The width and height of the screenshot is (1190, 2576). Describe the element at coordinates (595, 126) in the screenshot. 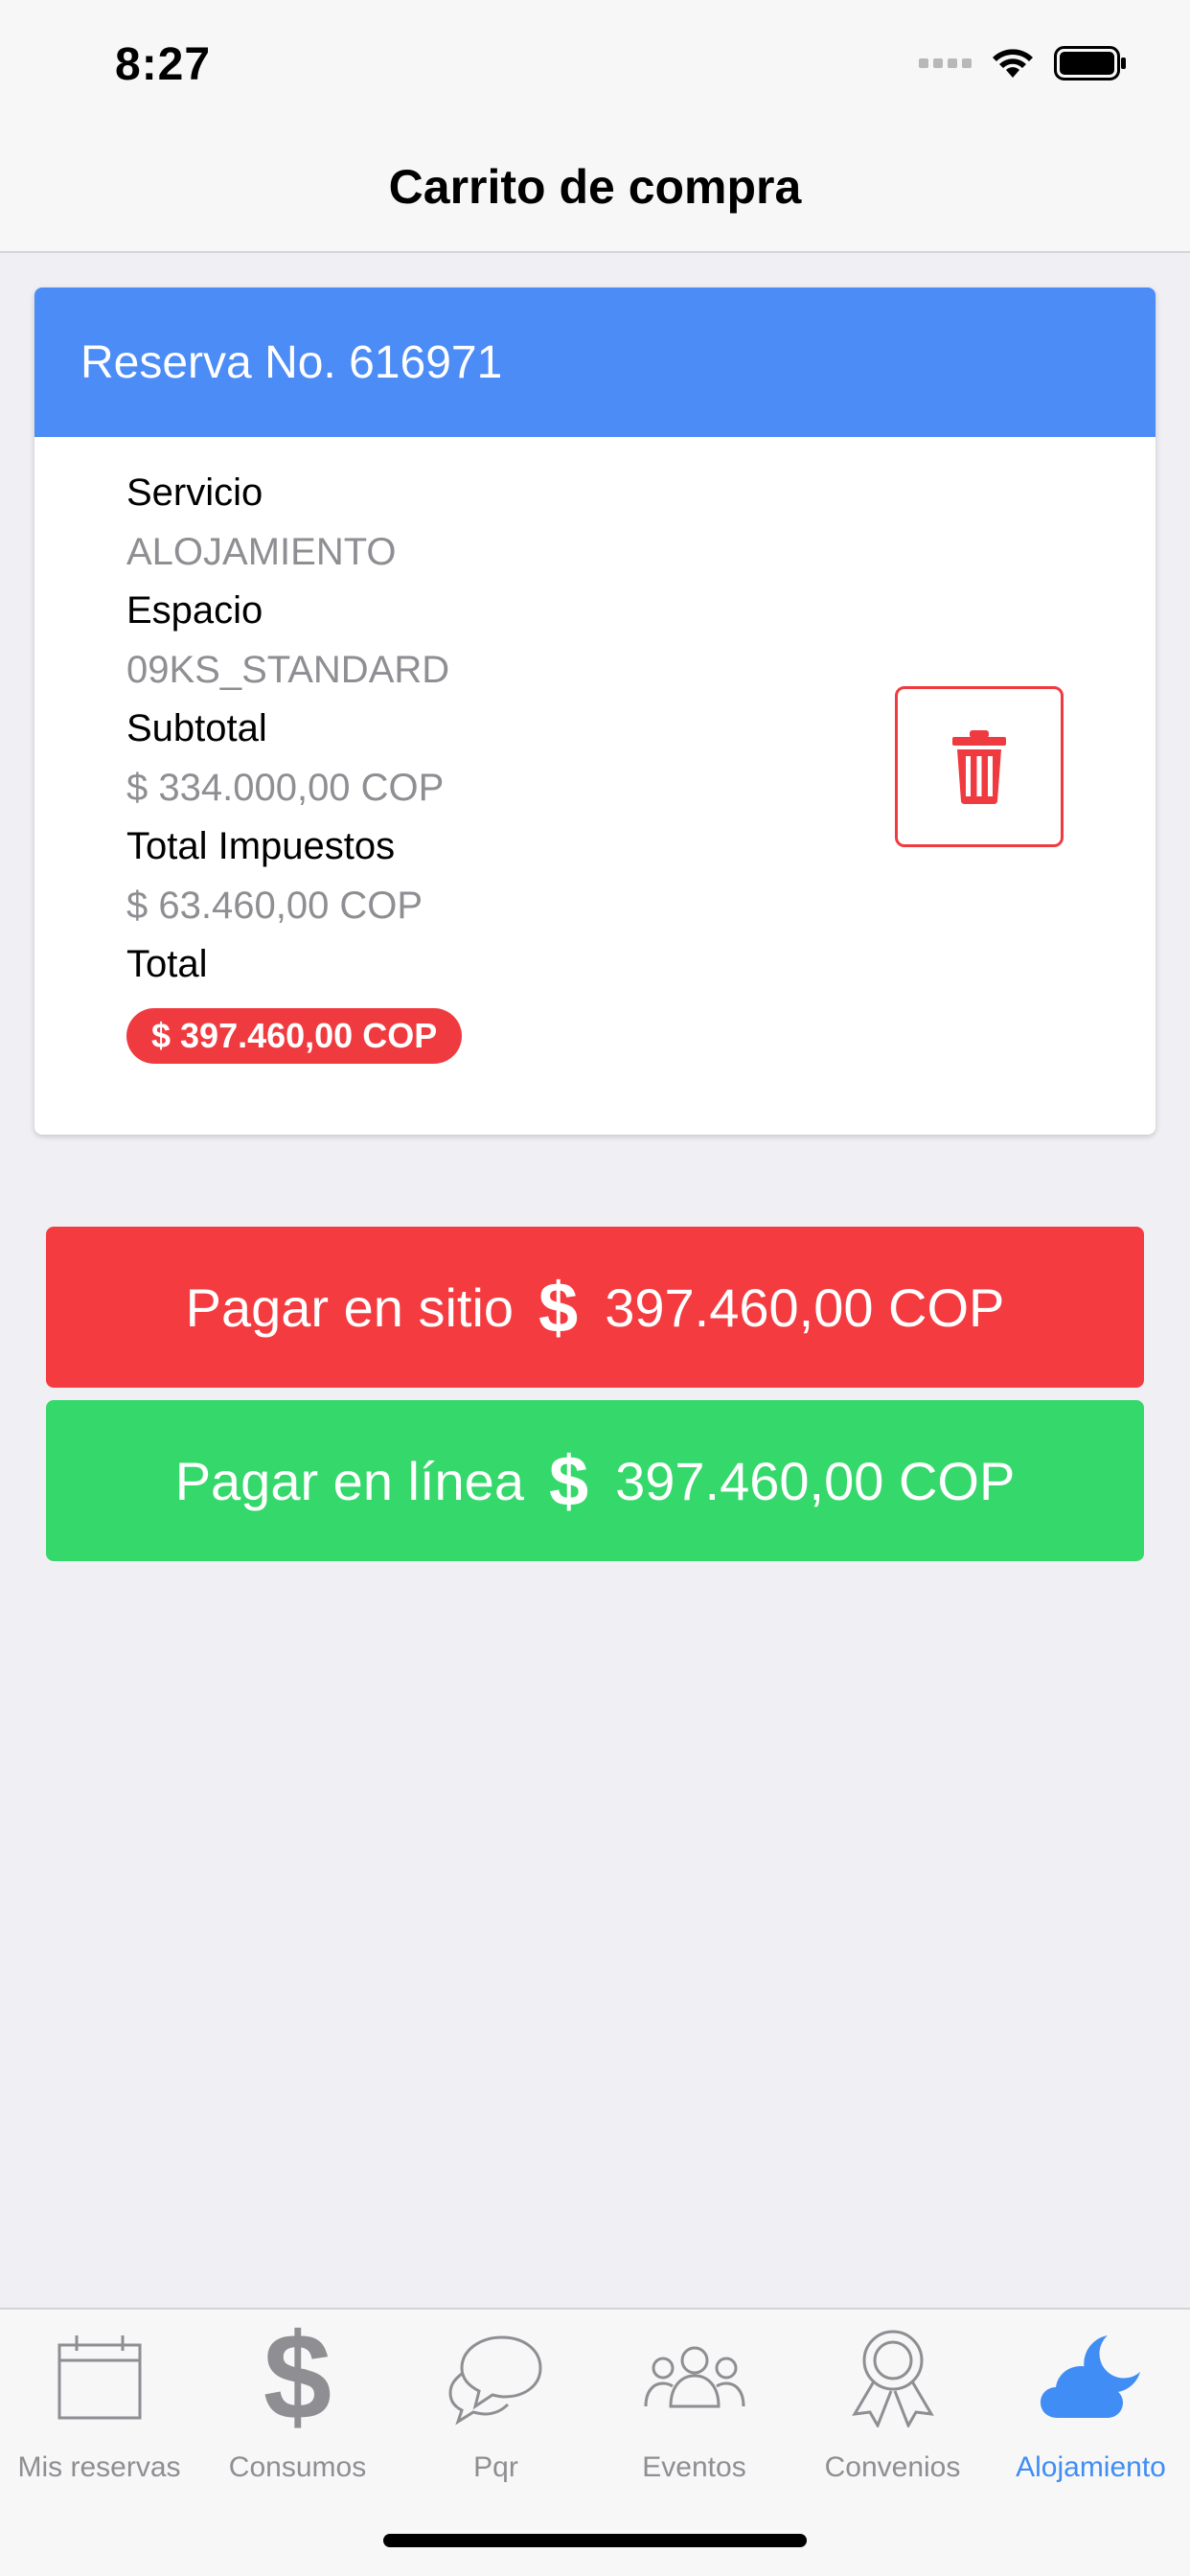

I see `top-bar: 8:27 Carrito de compra` at that location.